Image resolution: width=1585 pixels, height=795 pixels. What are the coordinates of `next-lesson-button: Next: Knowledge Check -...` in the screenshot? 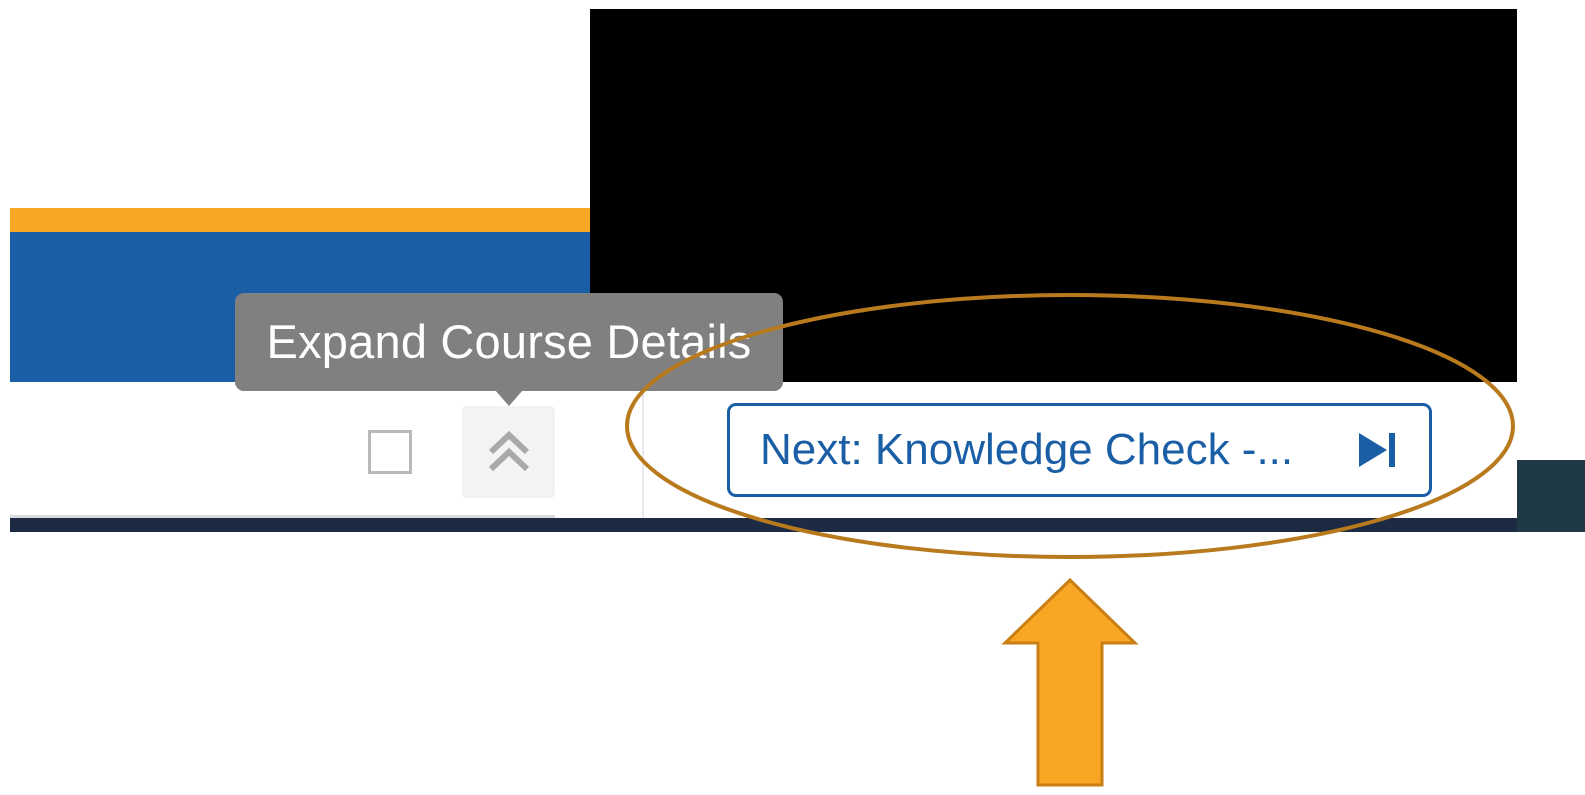 It's located at (1079, 450).